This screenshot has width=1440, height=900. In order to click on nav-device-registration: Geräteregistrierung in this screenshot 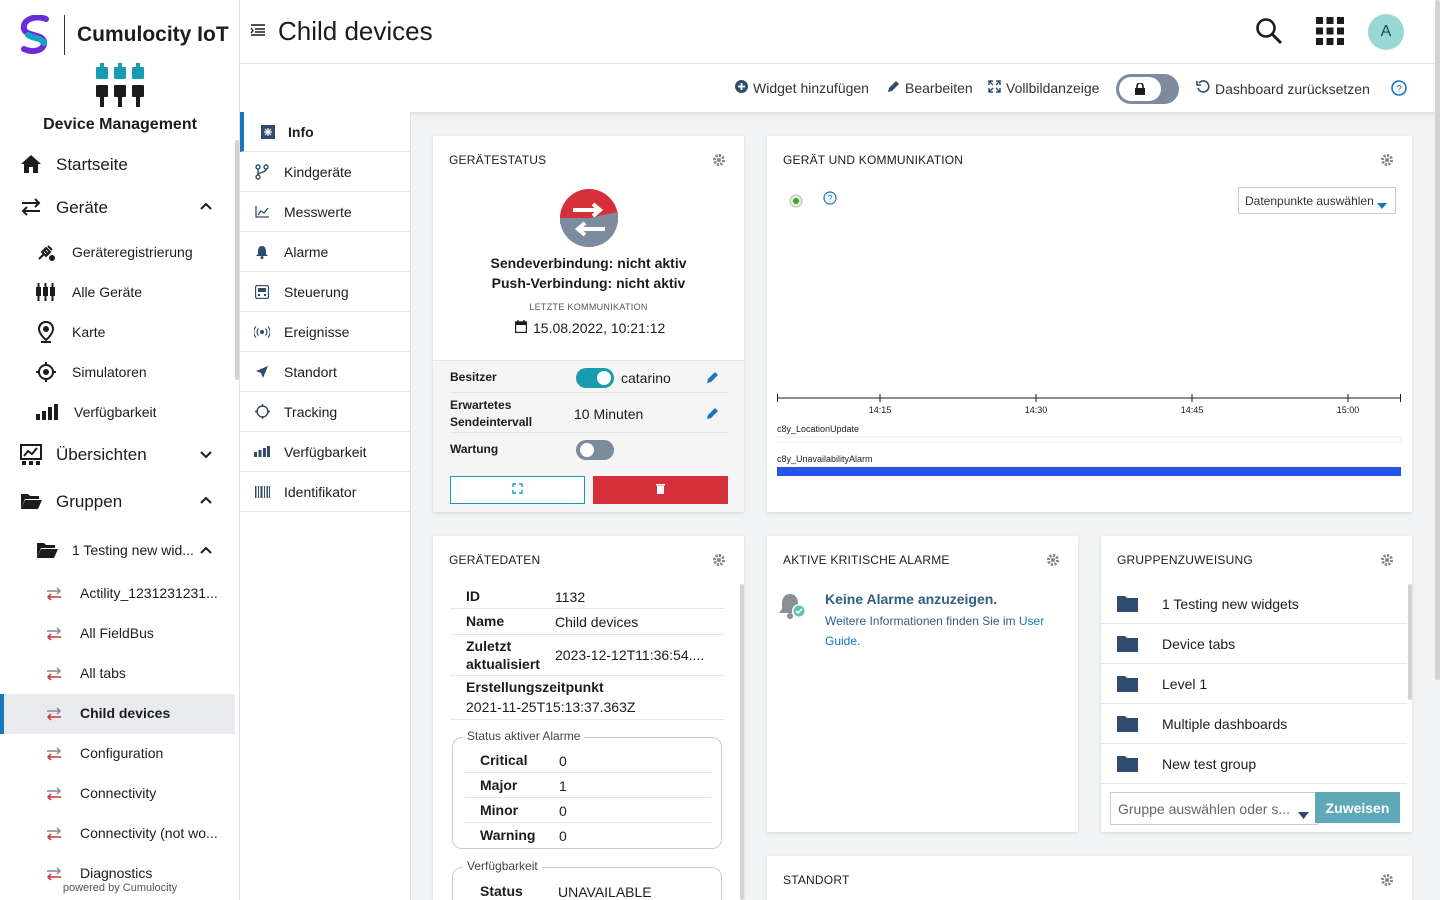, I will do `click(117, 252)`.